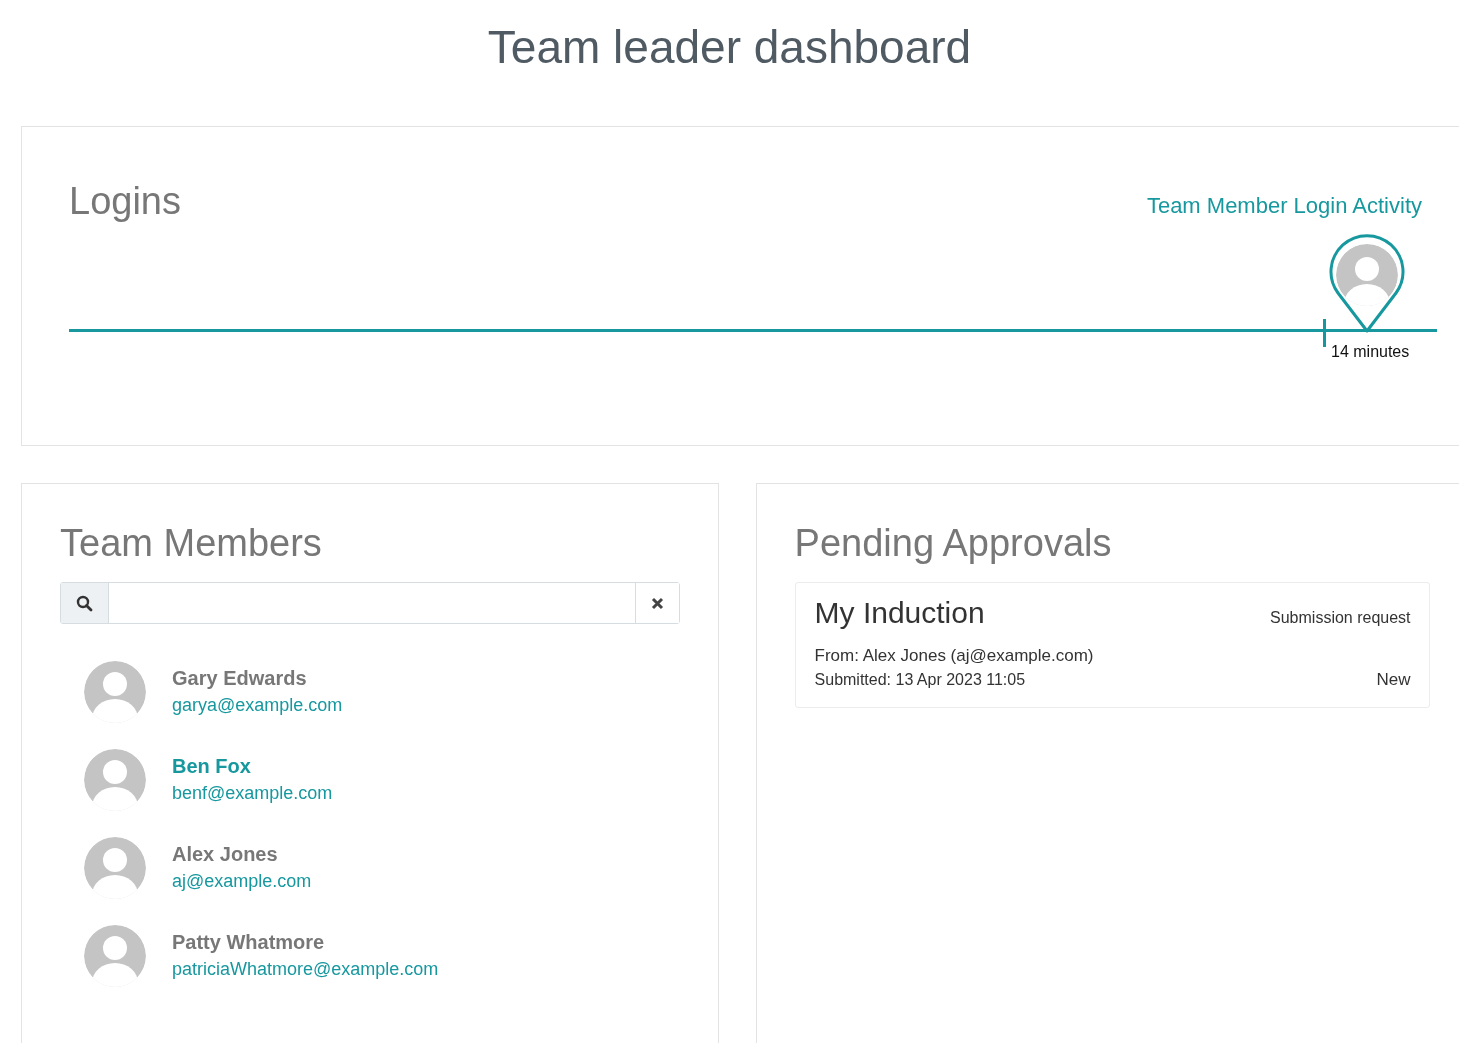  What do you see at coordinates (248, 942) in the screenshot?
I see `member-name: Patty Whatmore` at bounding box center [248, 942].